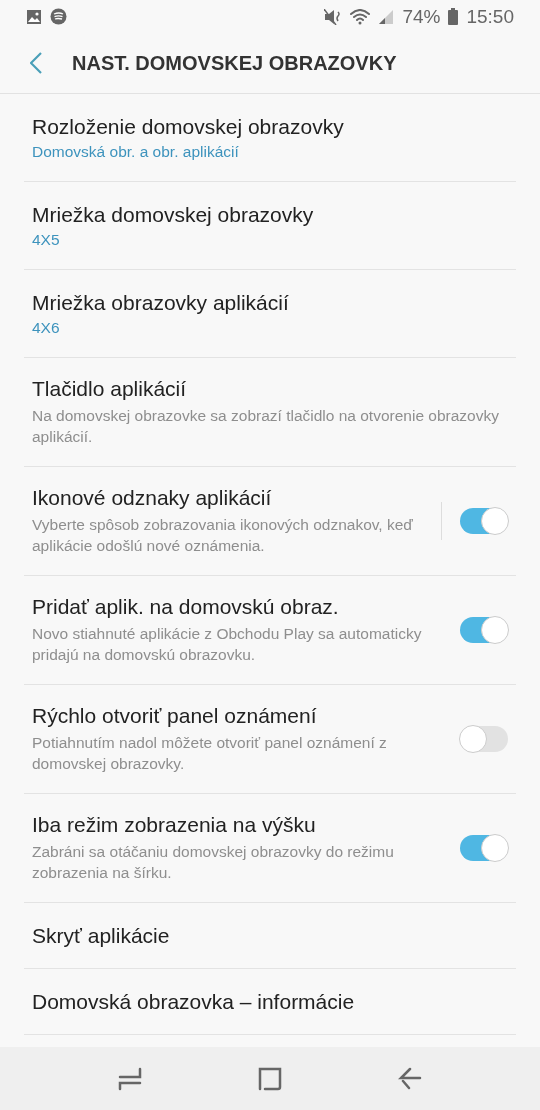 The image size is (540, 1110). What do you see at coordinates (386, 16) in the screenshot?
I see `signal-icon` at bounding box center [386, 16].